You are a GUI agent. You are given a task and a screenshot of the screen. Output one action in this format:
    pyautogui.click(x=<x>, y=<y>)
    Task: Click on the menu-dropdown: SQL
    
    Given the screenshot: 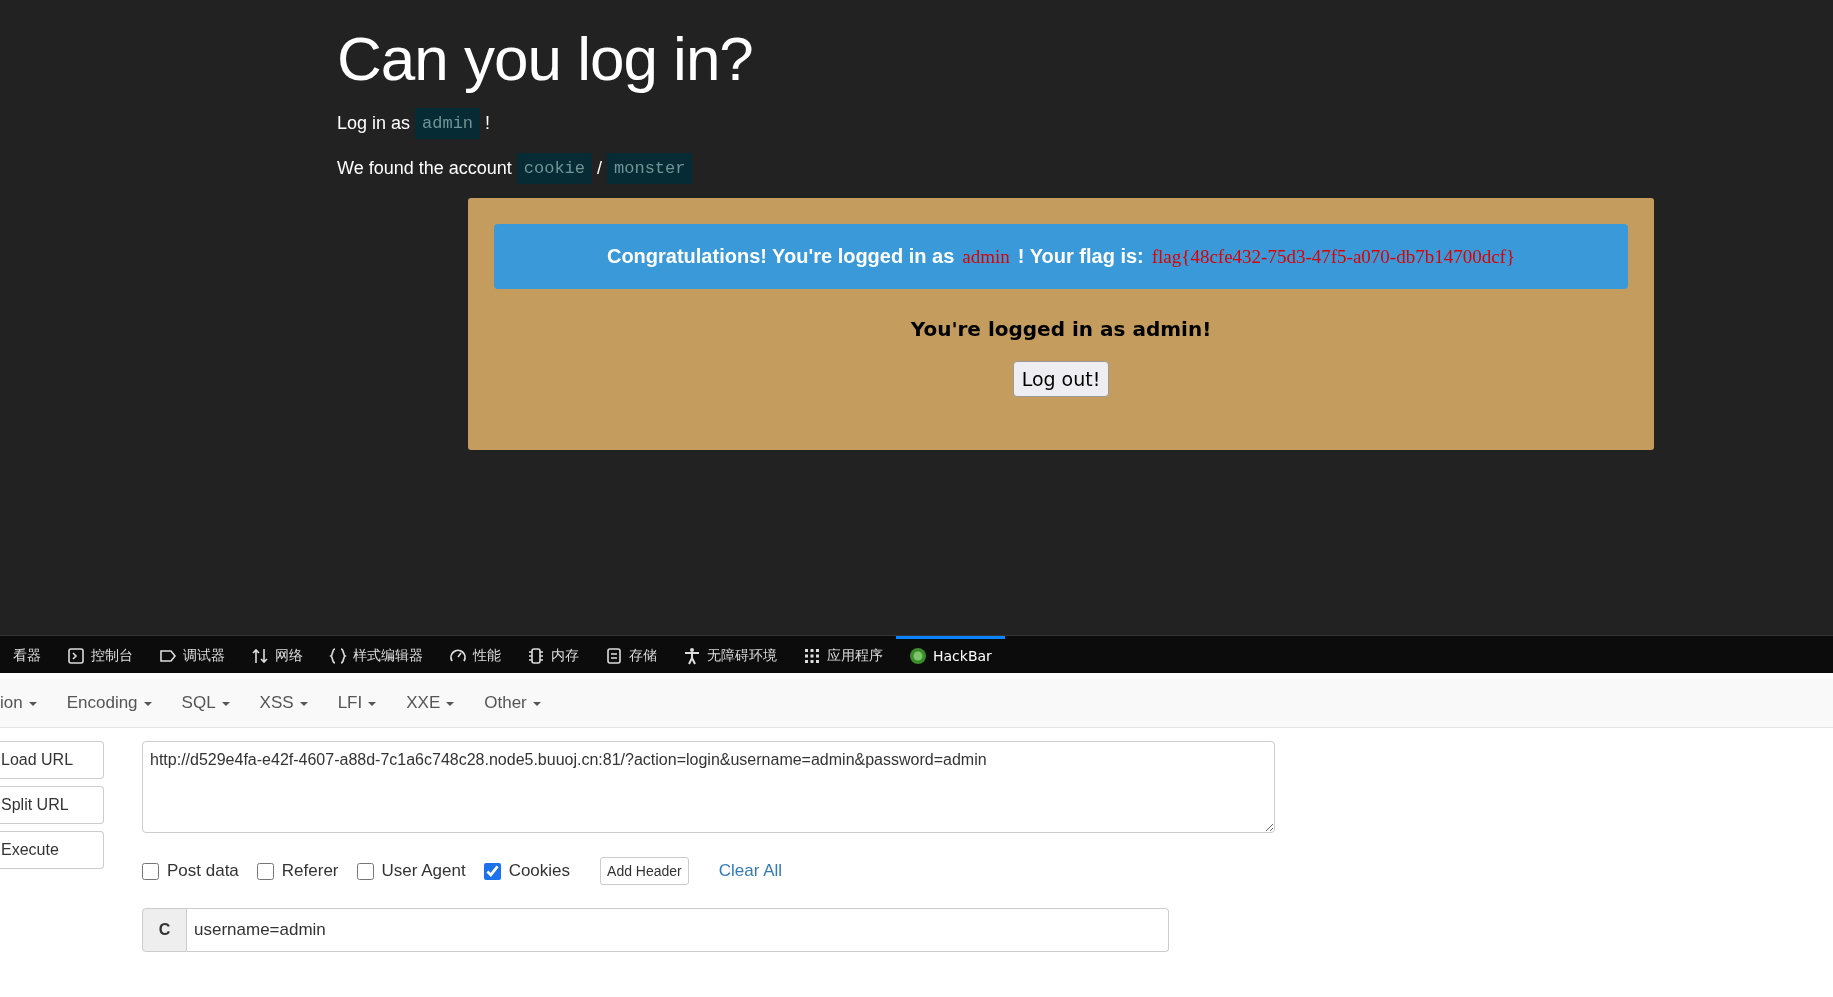 What is the action you would take?
    pyautogui.click(x=205, y=703)
    